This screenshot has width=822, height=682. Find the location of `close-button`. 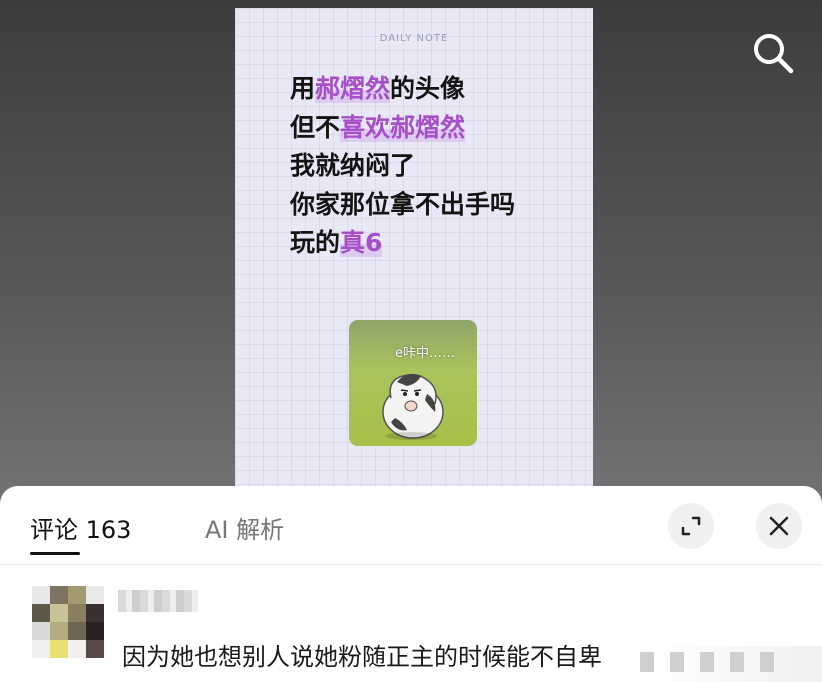

close-button is located at coordinates (779, 526).